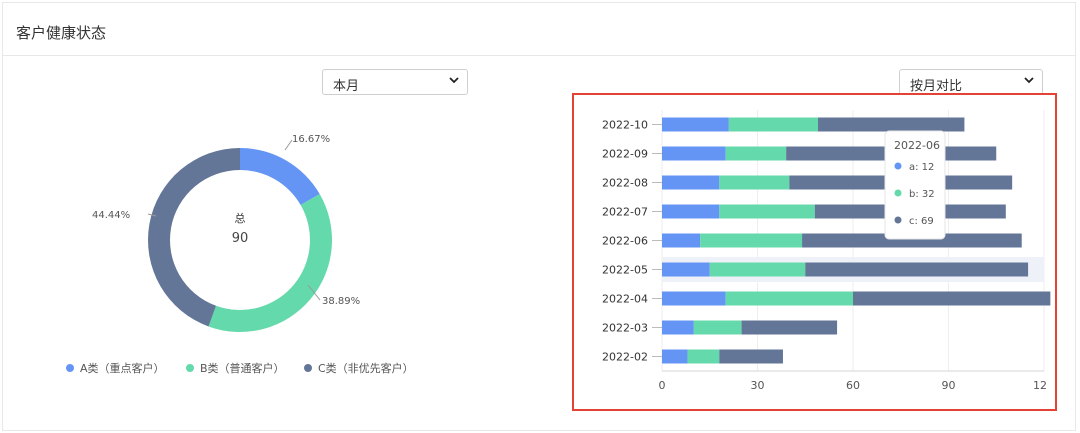 Image resolution: width=1080 pixels, height=433 pixels. What do you see at coordinates (242, 368) in the screenshot?
I see `legend-label: B类（普通客户）` at bounding box center [242, 368].